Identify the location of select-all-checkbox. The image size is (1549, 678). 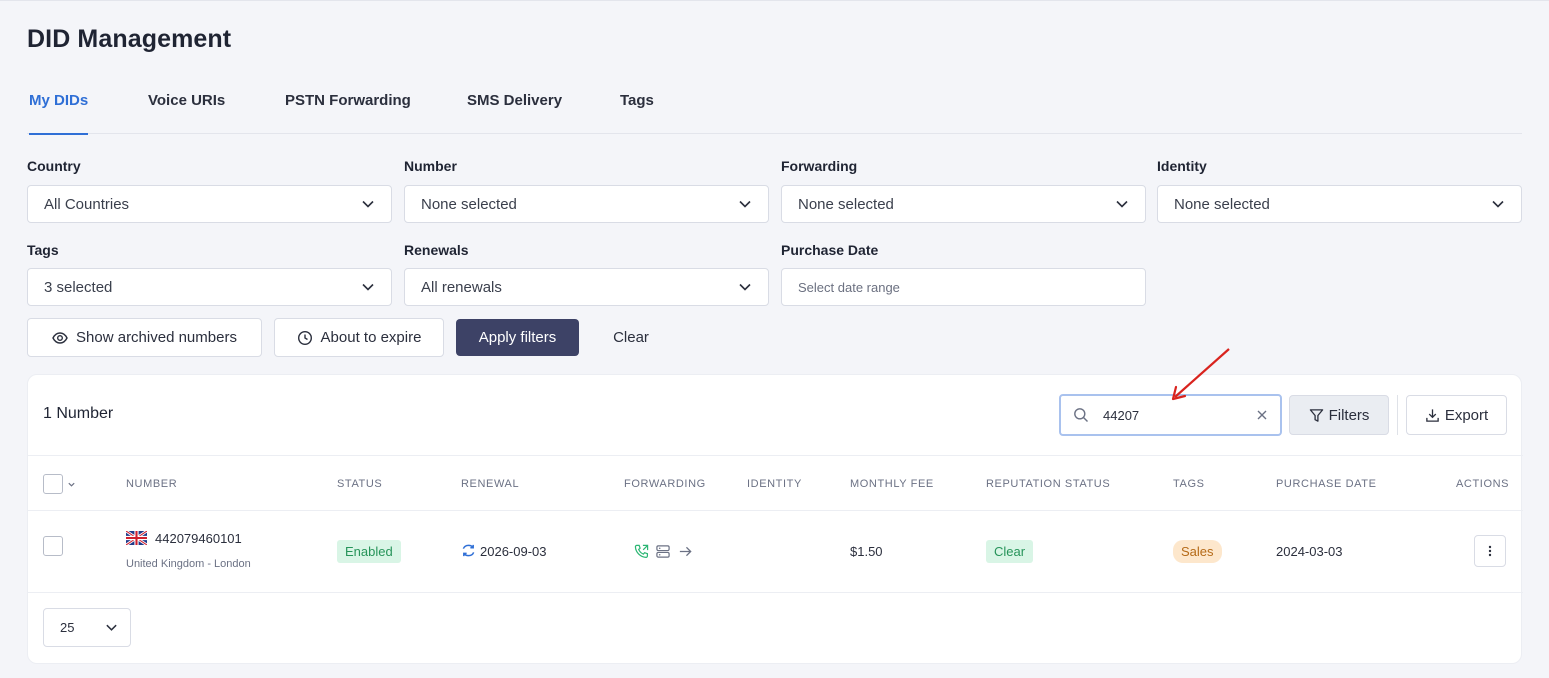
(53, 484).